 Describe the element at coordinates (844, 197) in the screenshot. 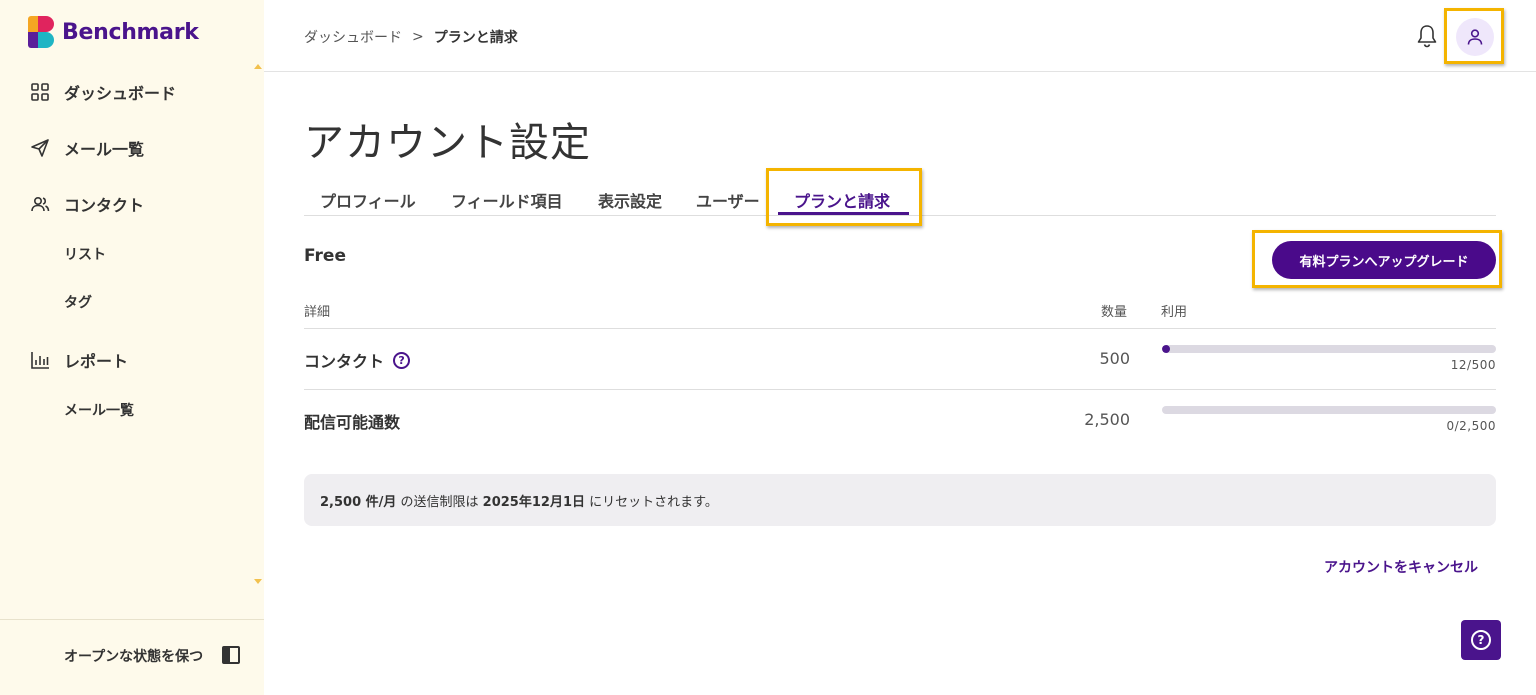

I see `tab-highlight-box` at that location.